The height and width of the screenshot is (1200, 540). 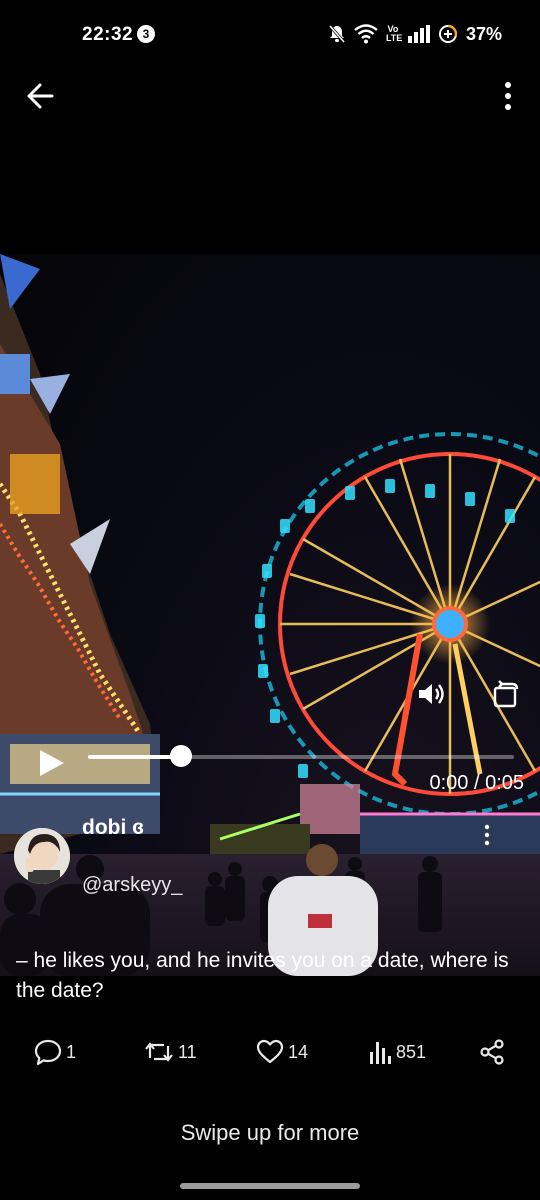 I want to click on avatar-photo, so click(x=42, y=856).